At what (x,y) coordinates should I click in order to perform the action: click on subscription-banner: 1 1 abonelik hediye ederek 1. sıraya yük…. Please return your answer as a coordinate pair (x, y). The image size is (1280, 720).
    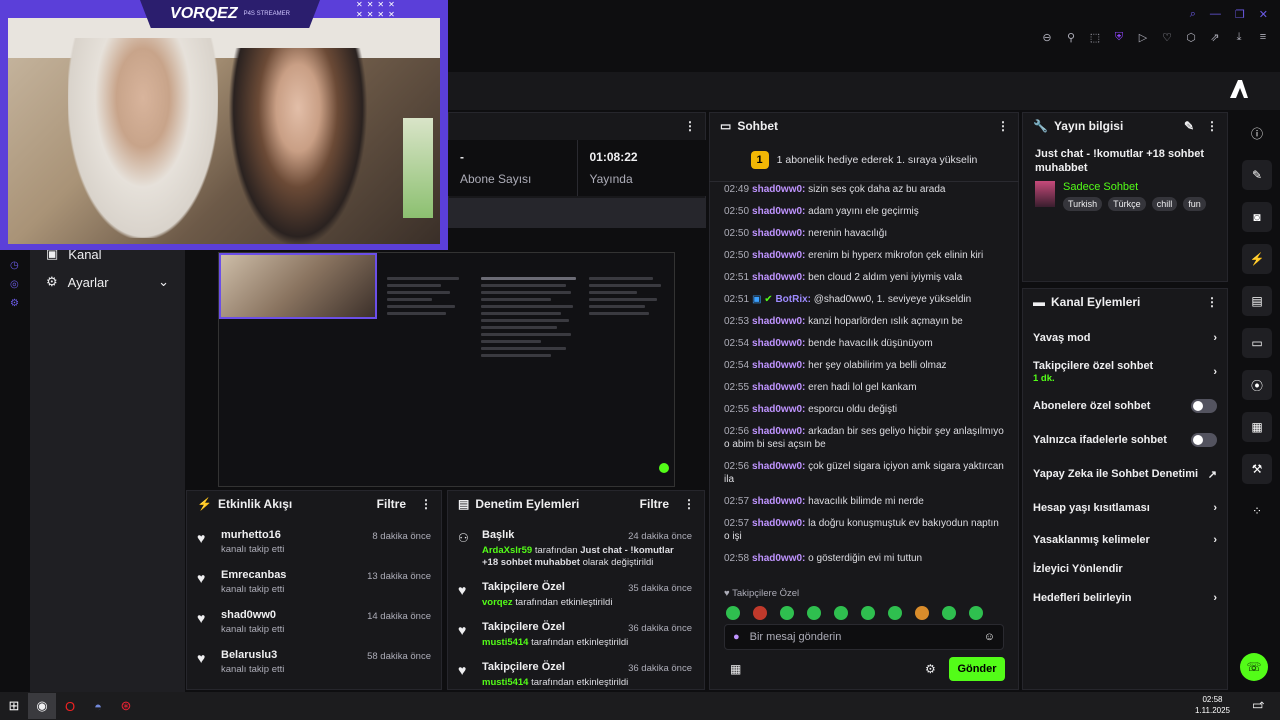
    Looking at the image, I should click on (864, 160).